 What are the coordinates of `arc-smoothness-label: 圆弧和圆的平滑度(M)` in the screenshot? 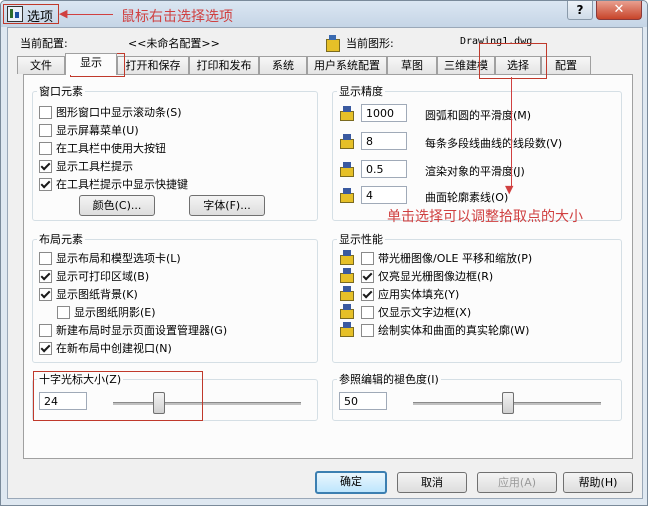 It's located at (478, 115).